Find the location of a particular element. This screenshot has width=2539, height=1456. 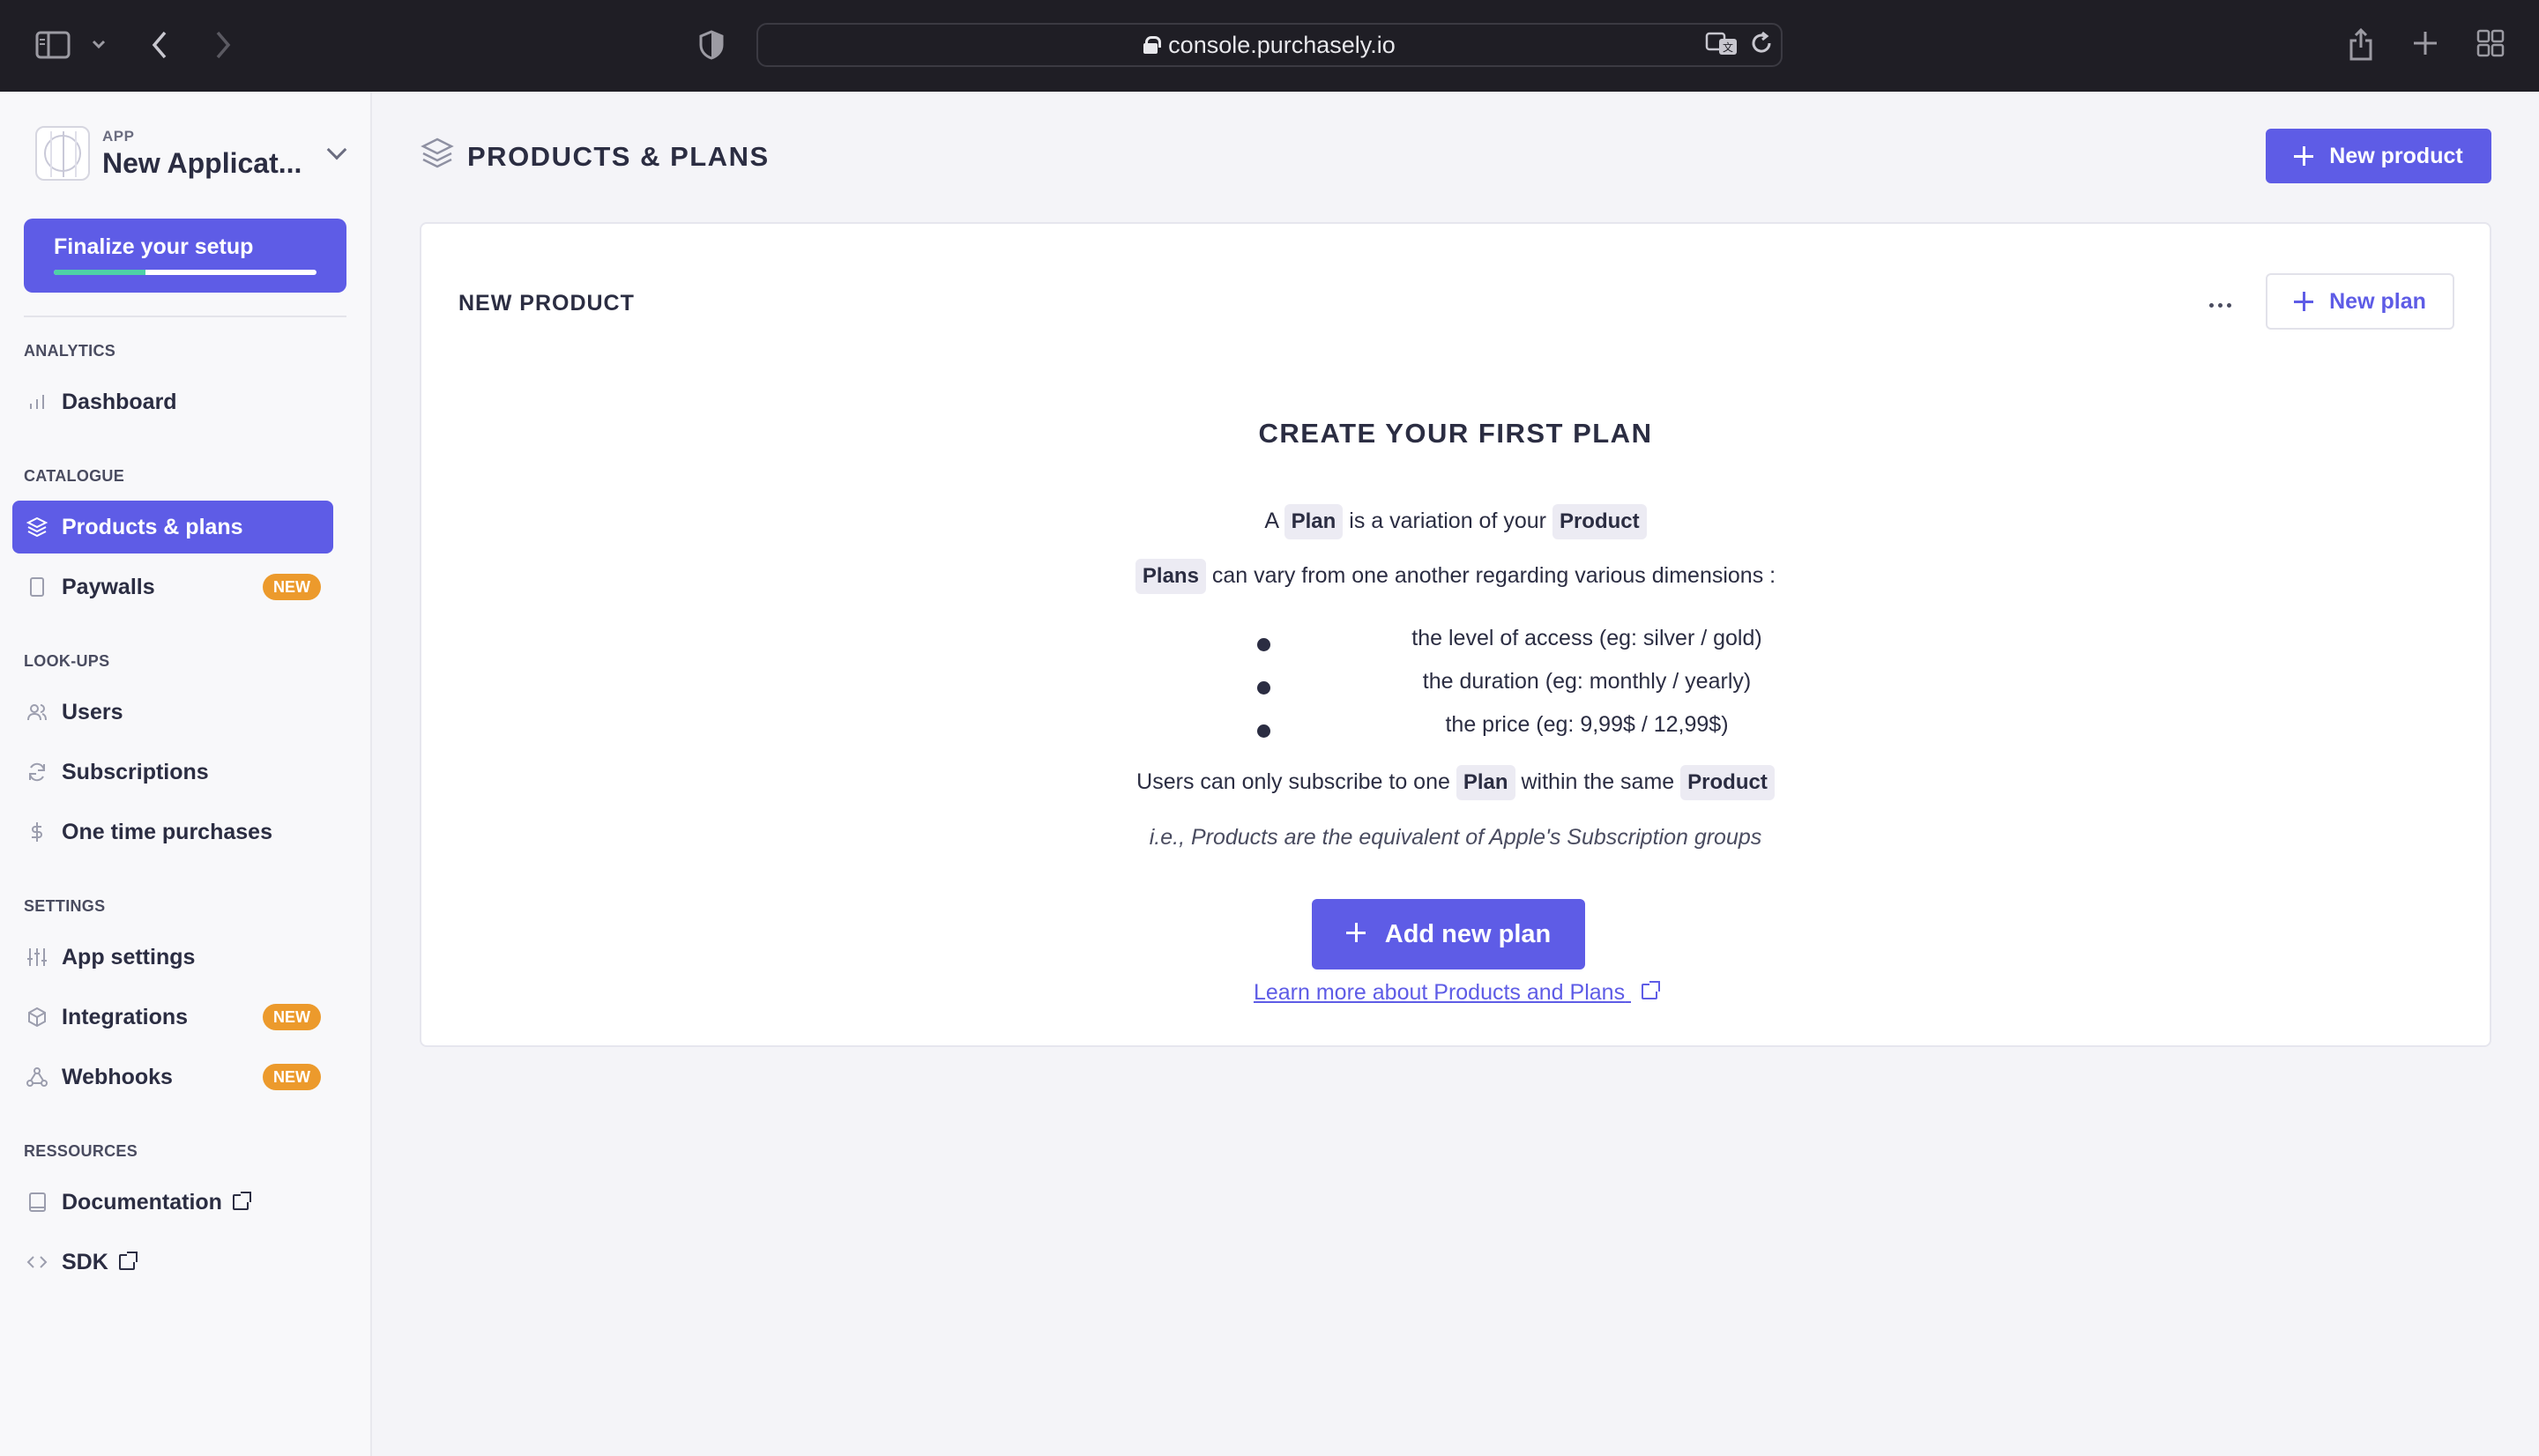

sidebar-item-products-plans: Products & plans is located at coordinates (172, 527).